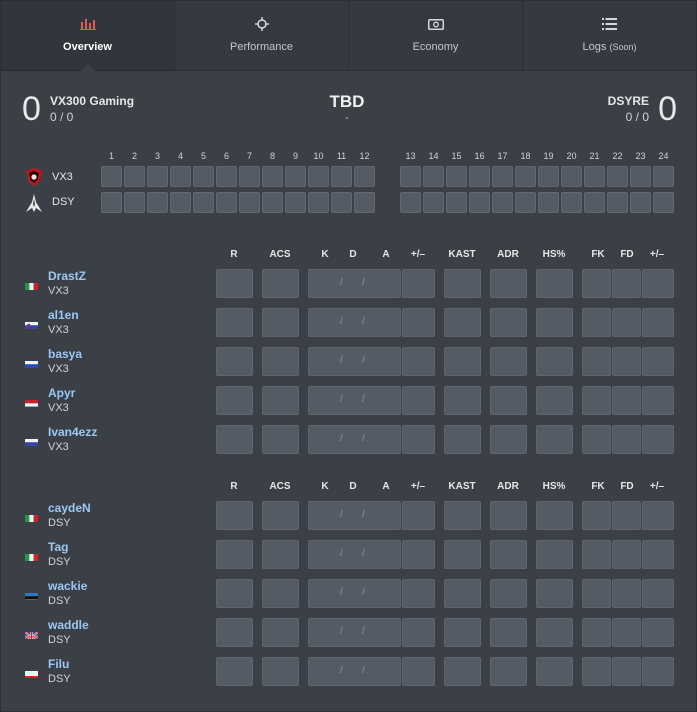 The height and width of the screenshot is (712, 697). I want to click on player-name: caydeN, so click(69, 508).